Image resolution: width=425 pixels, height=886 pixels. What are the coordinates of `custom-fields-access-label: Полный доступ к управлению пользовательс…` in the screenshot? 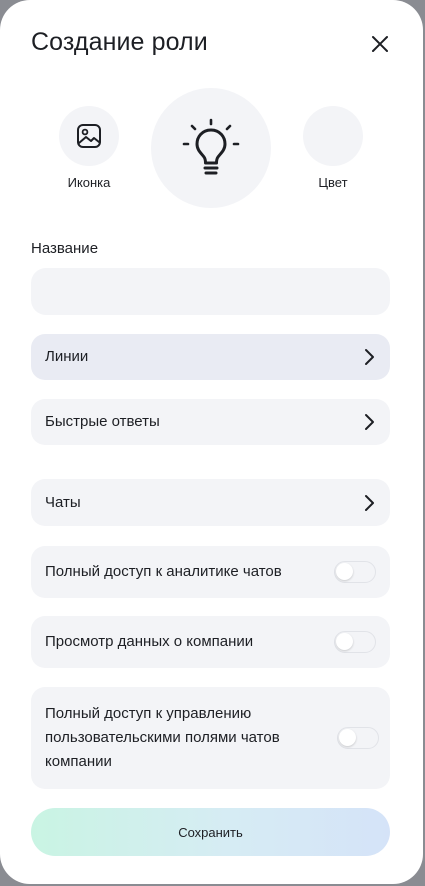 It's located at (162, 737).